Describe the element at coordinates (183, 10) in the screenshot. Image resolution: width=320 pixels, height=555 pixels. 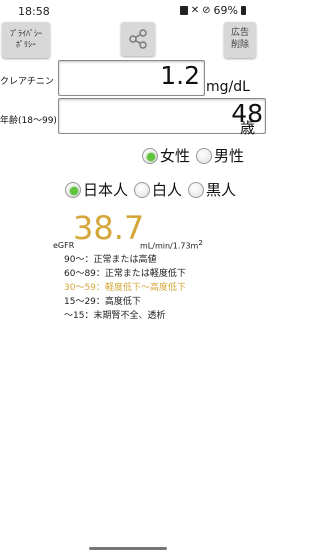
I see `notification-icon` at that location.